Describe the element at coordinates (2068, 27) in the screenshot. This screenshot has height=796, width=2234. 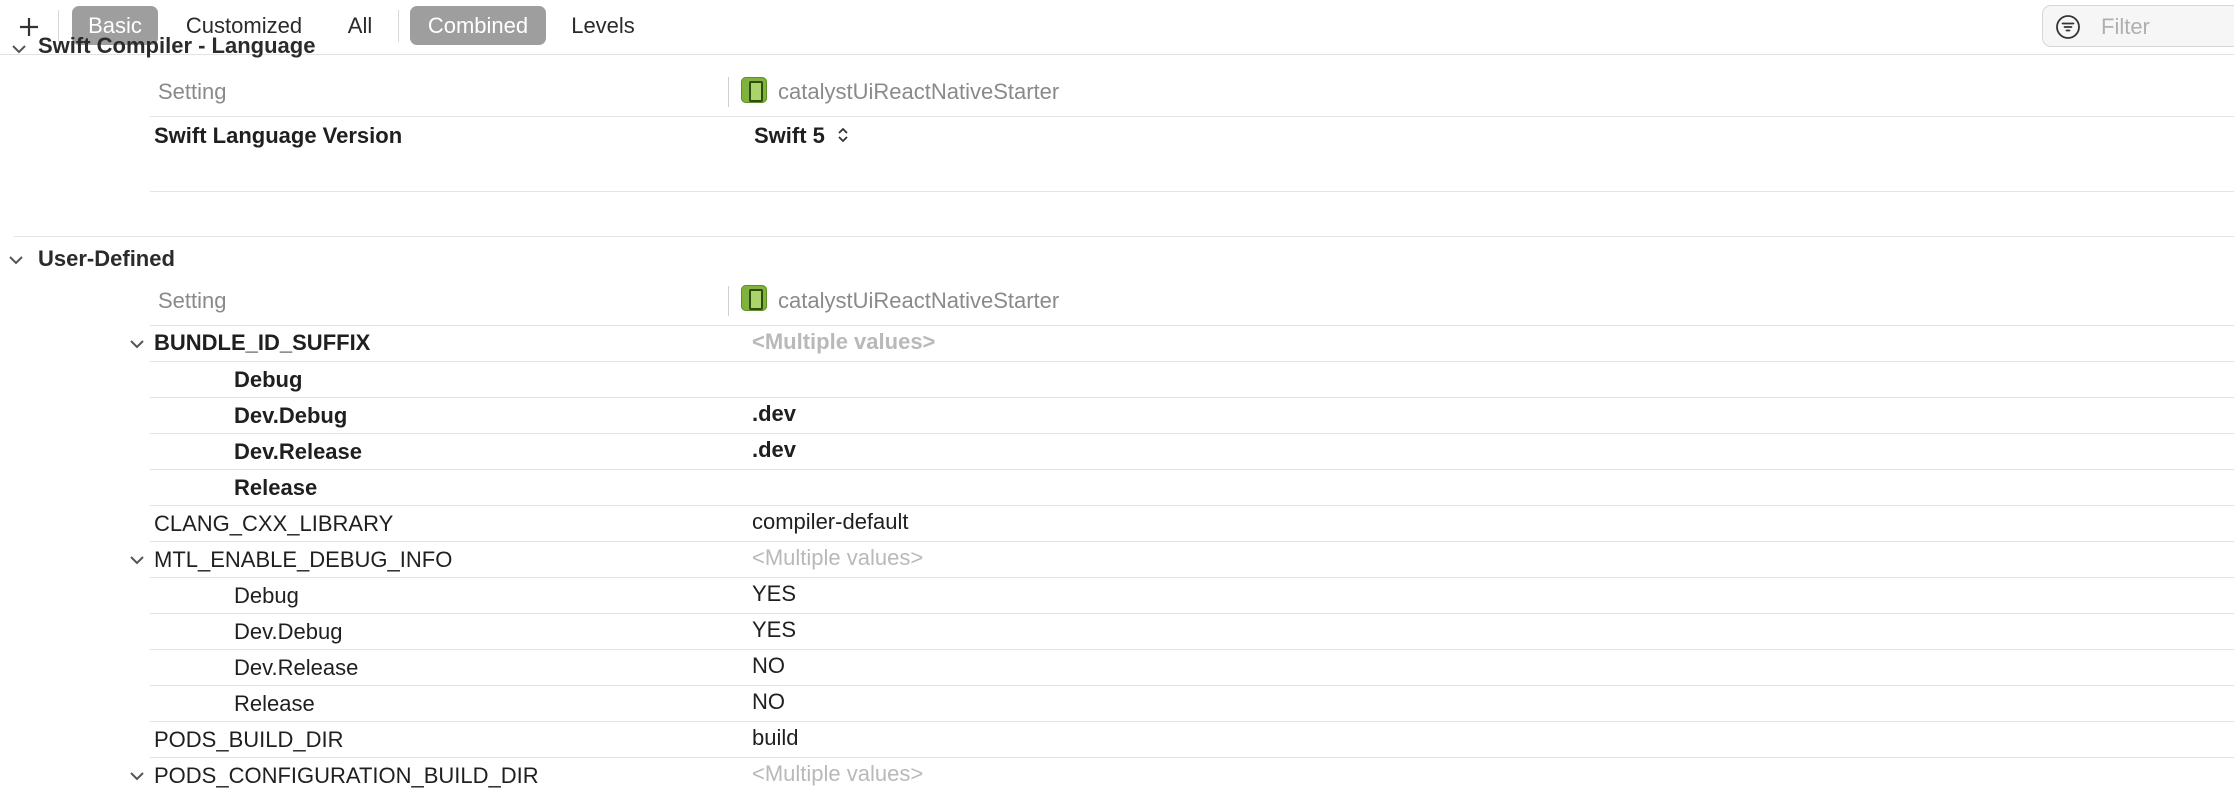
I see `filter-icon` at that location.